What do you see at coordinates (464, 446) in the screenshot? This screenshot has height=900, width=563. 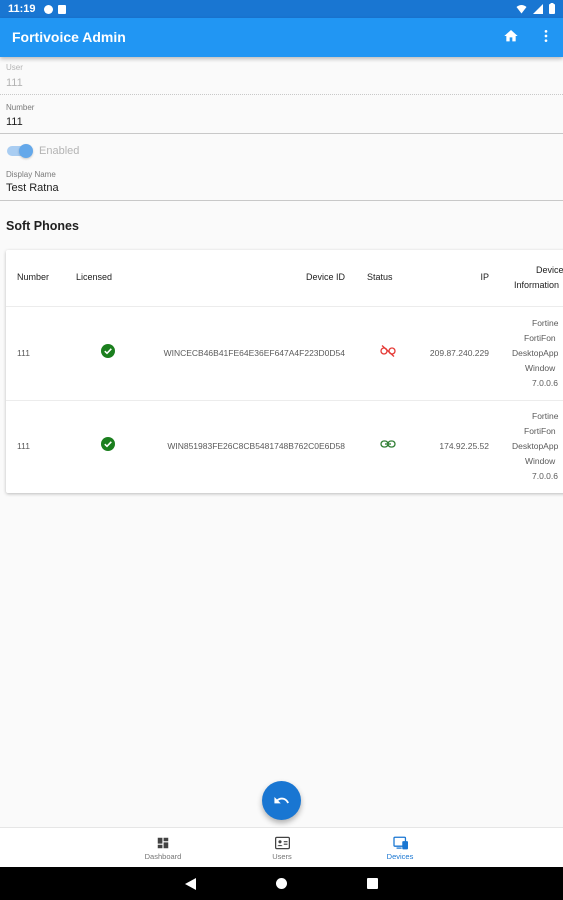 I see `row-ip: 174.92.25.52` at bounding box center [464, 446].